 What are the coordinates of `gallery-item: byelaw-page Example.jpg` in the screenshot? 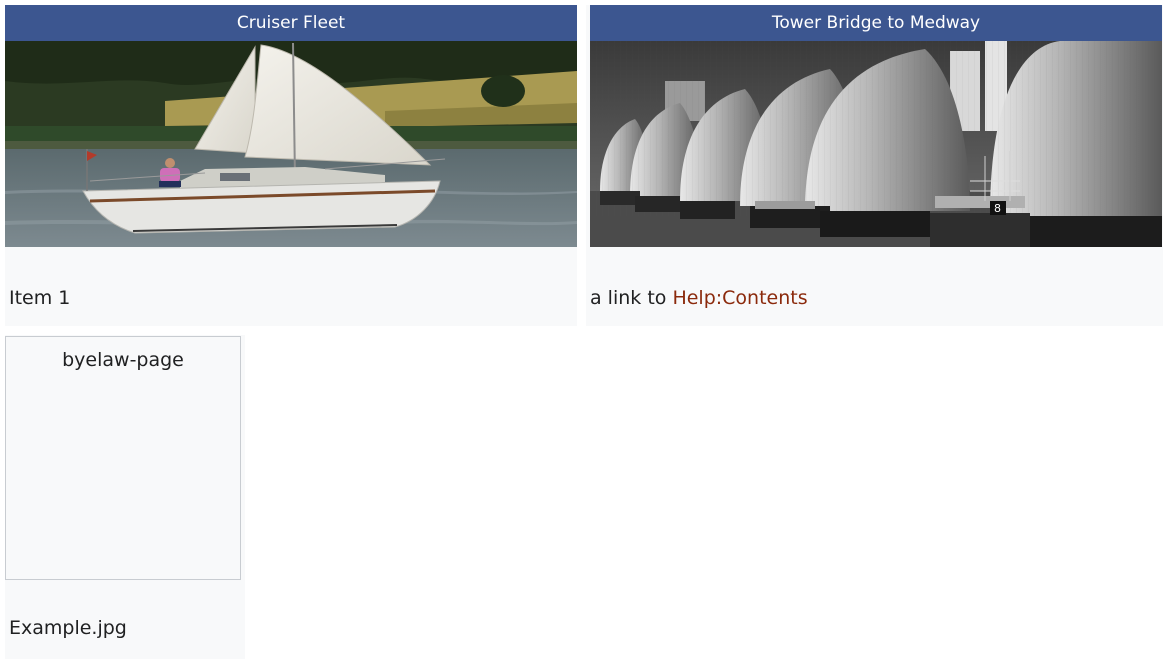 It's located at (125, 497).